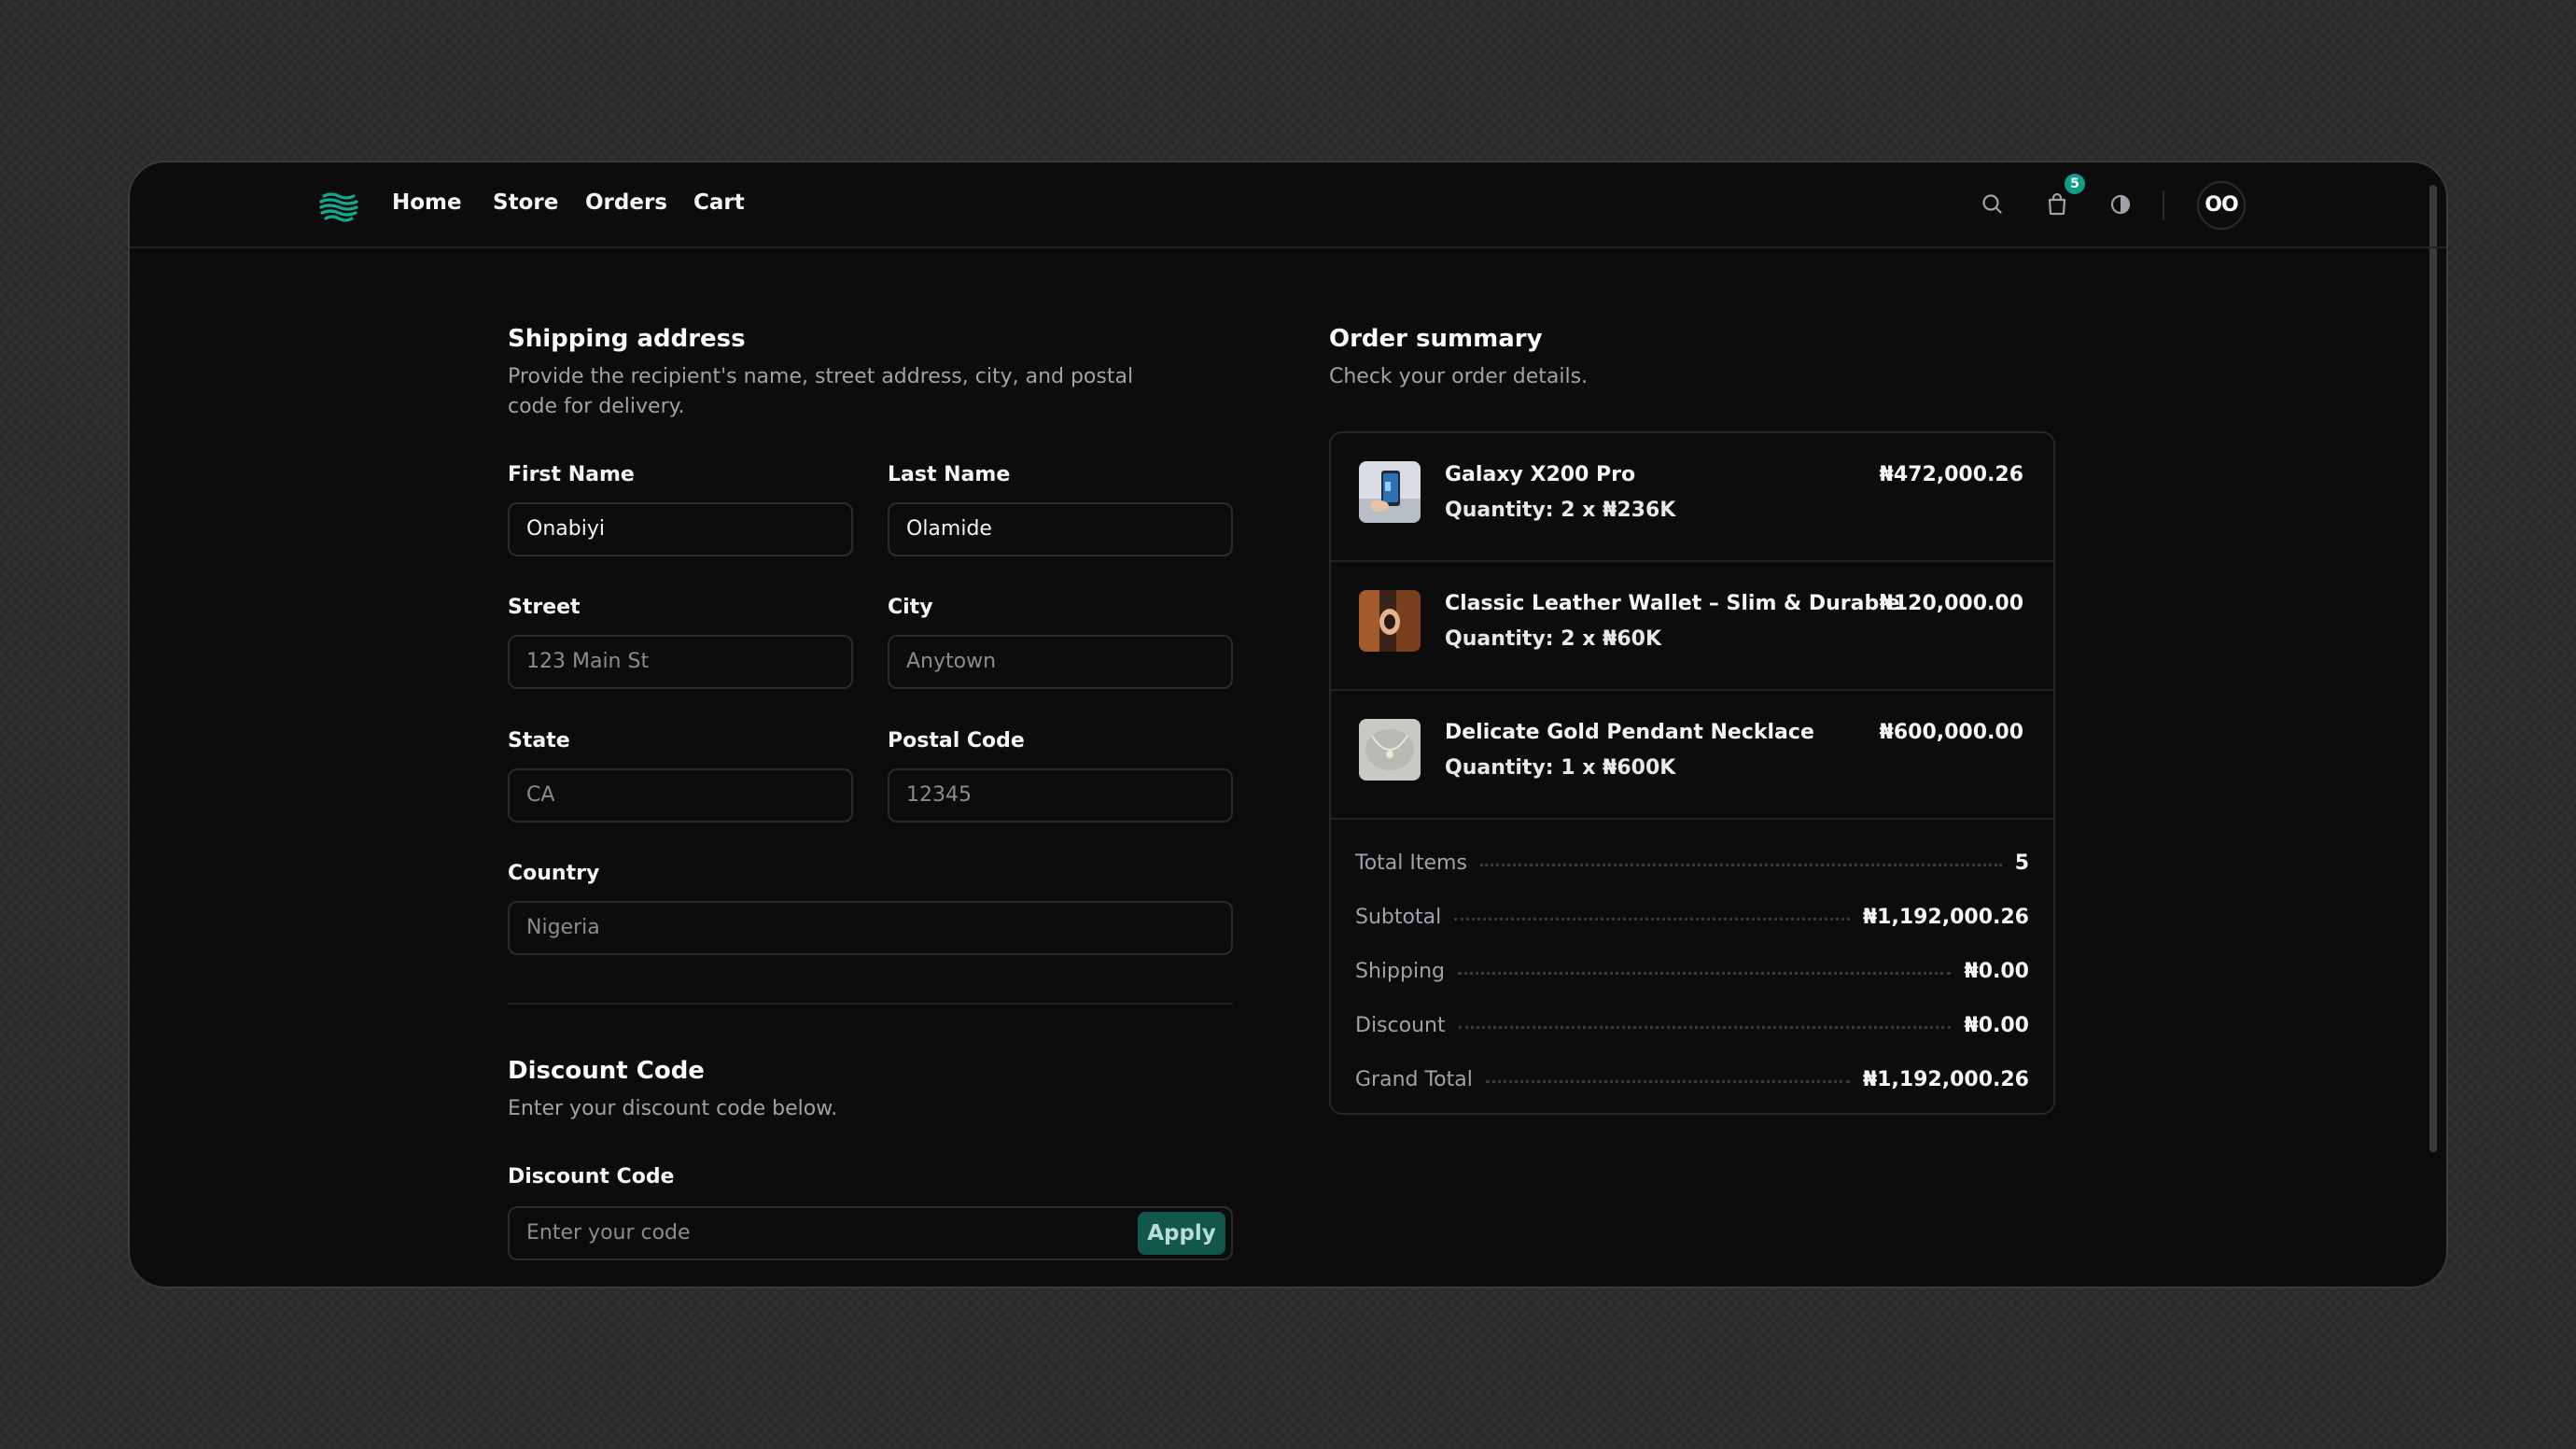  What do you see at coordinates (1390, 750) in the screenshot?
I see `necklace-image` at bounding box center [1390, 750].